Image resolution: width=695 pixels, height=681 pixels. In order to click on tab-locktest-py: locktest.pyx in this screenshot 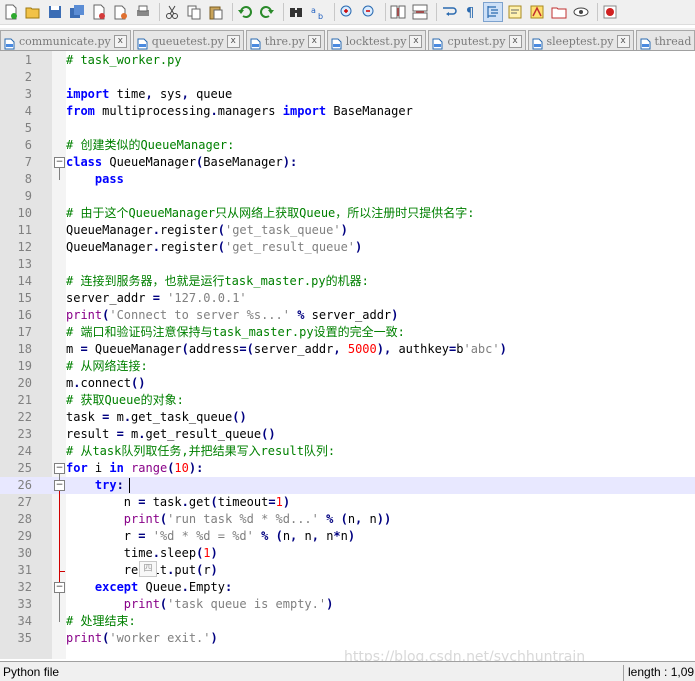, I will do `click(377, 40)`.